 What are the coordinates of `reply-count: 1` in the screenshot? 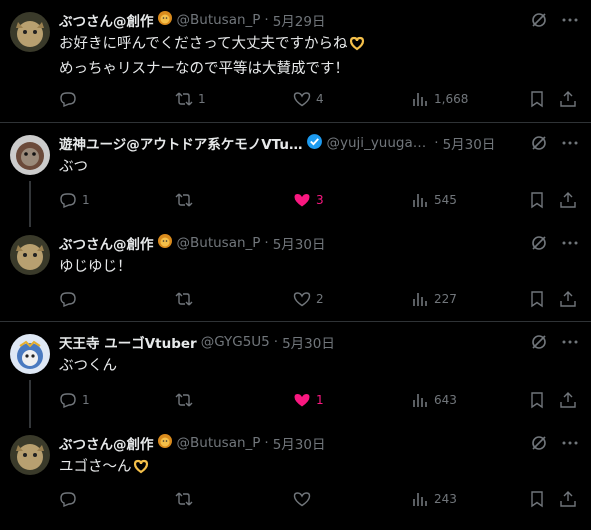 It's located at (86, 400).